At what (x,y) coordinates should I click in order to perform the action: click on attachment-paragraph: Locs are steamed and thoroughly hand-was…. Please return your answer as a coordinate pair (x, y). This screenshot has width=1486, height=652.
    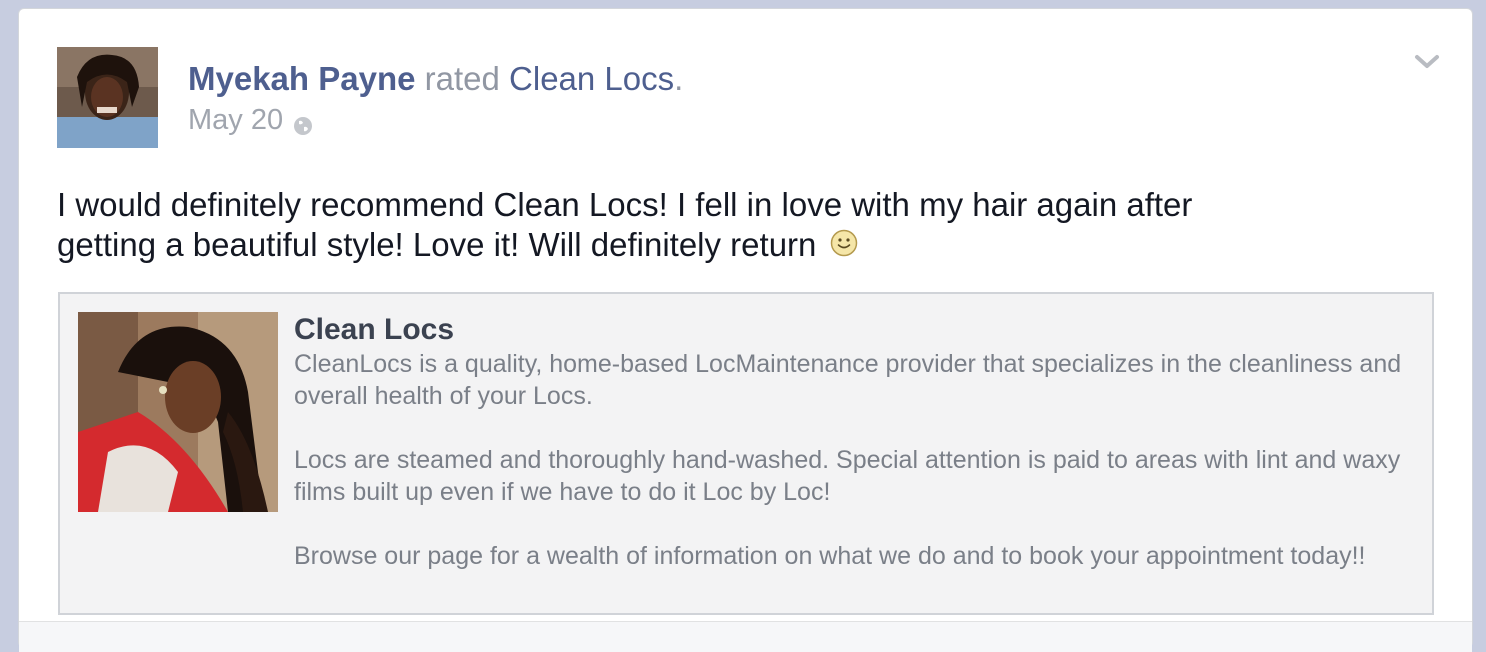
    Looking at the image, I should click on (847, 476).